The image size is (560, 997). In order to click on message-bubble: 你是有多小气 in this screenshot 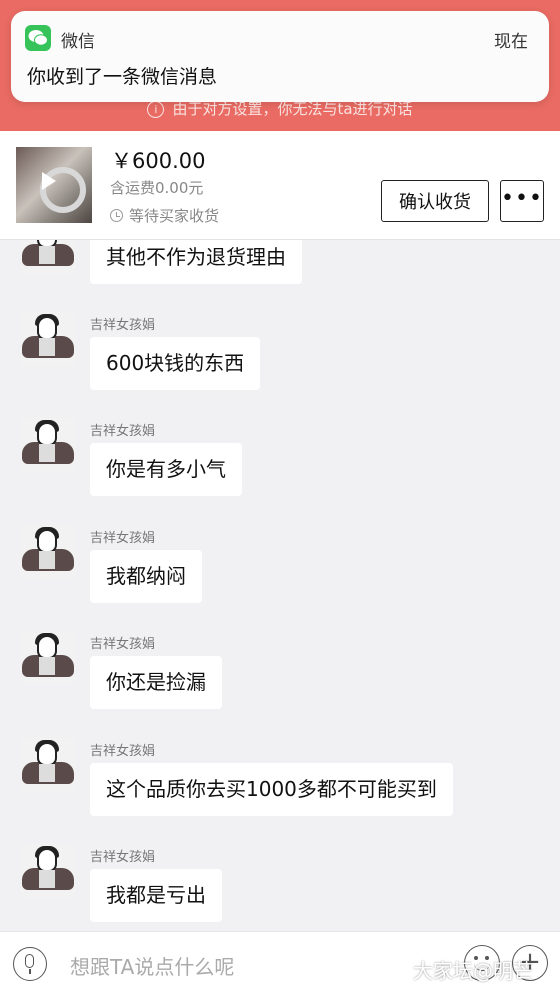, I will do `click(166, 469)`.